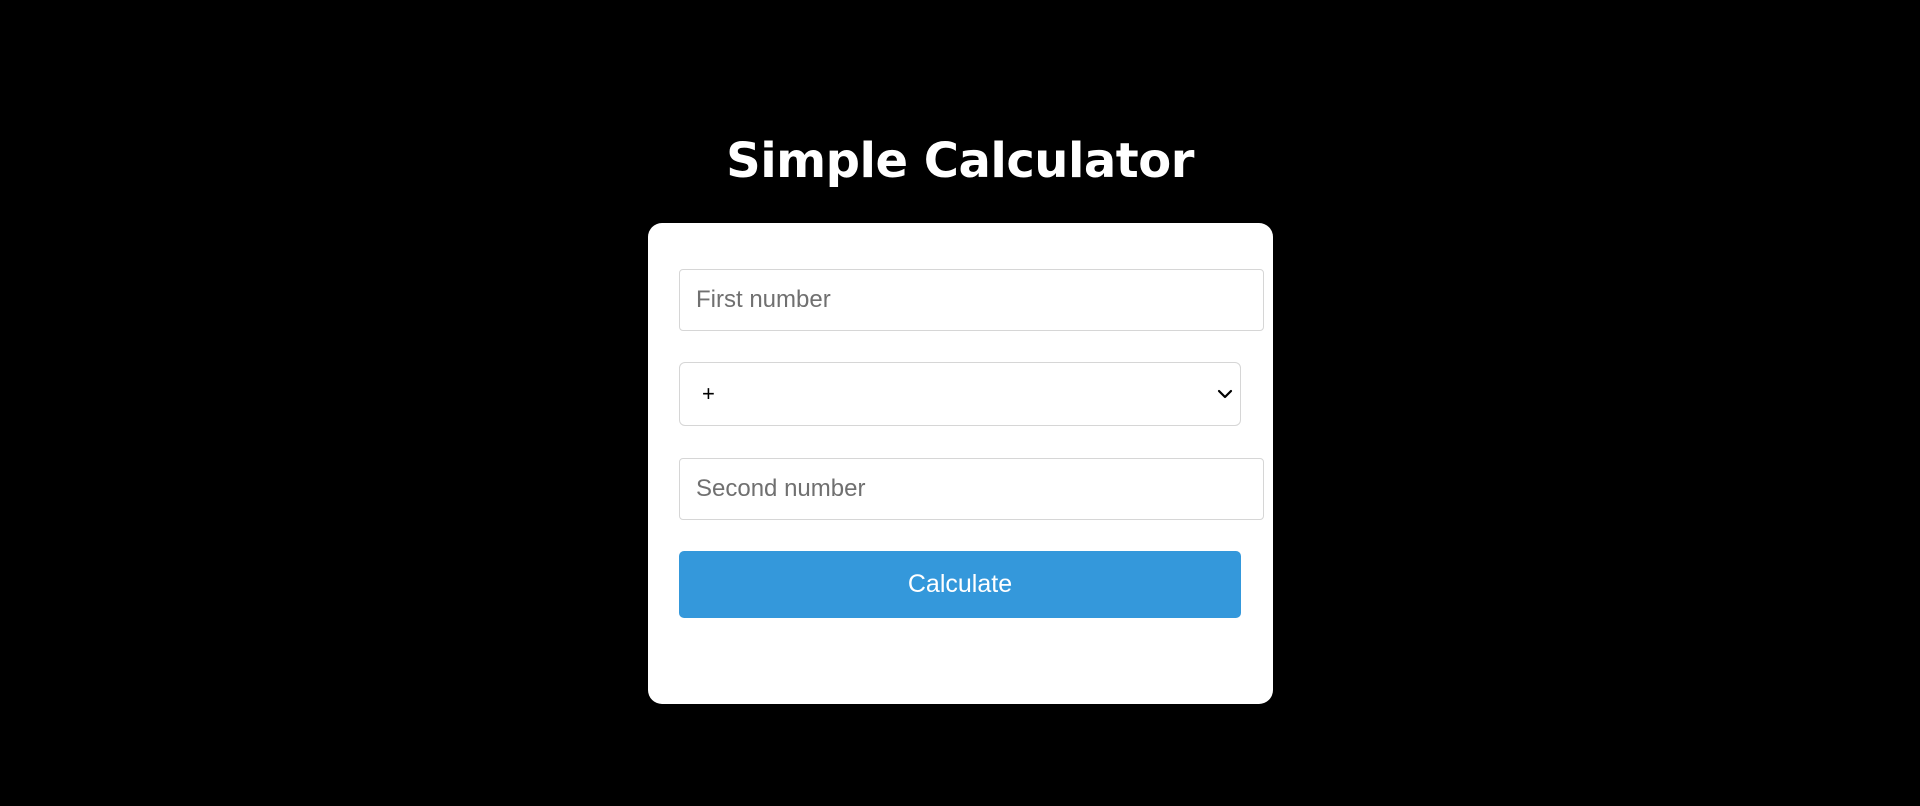  I want to click on operator-selected-value: +, so click(708, 393).